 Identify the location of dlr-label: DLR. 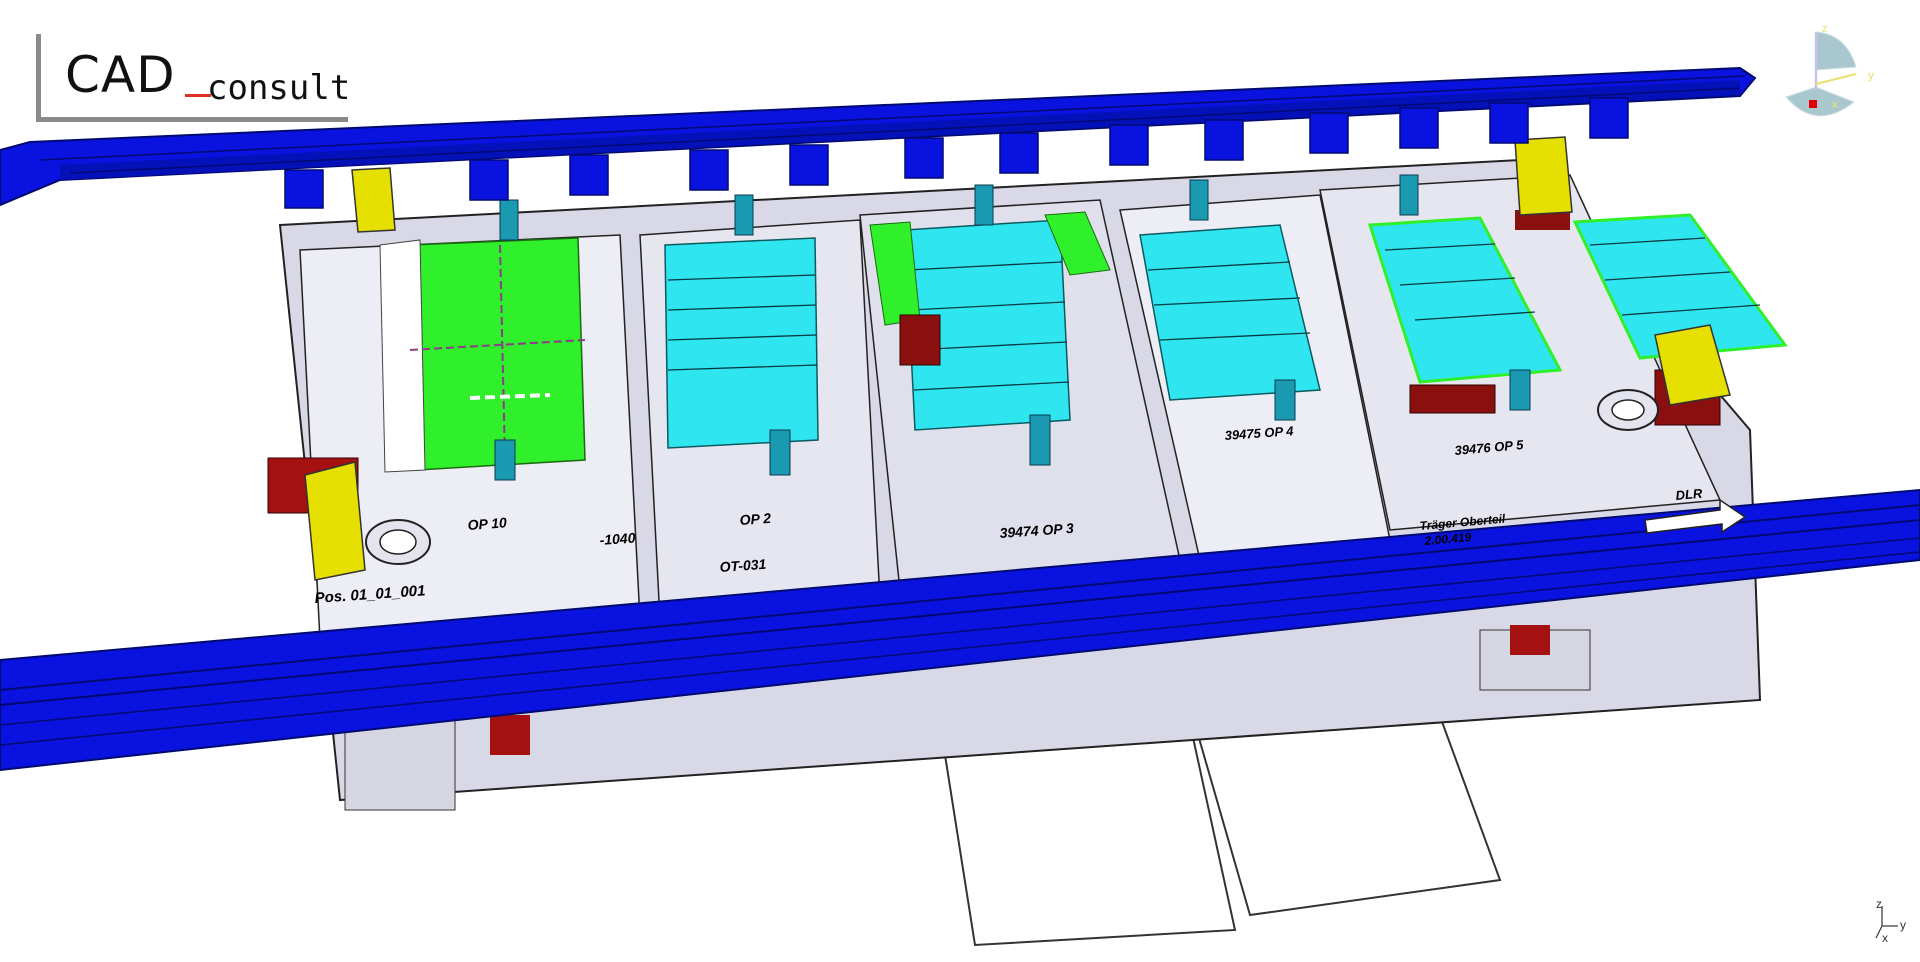
(1689, 494).